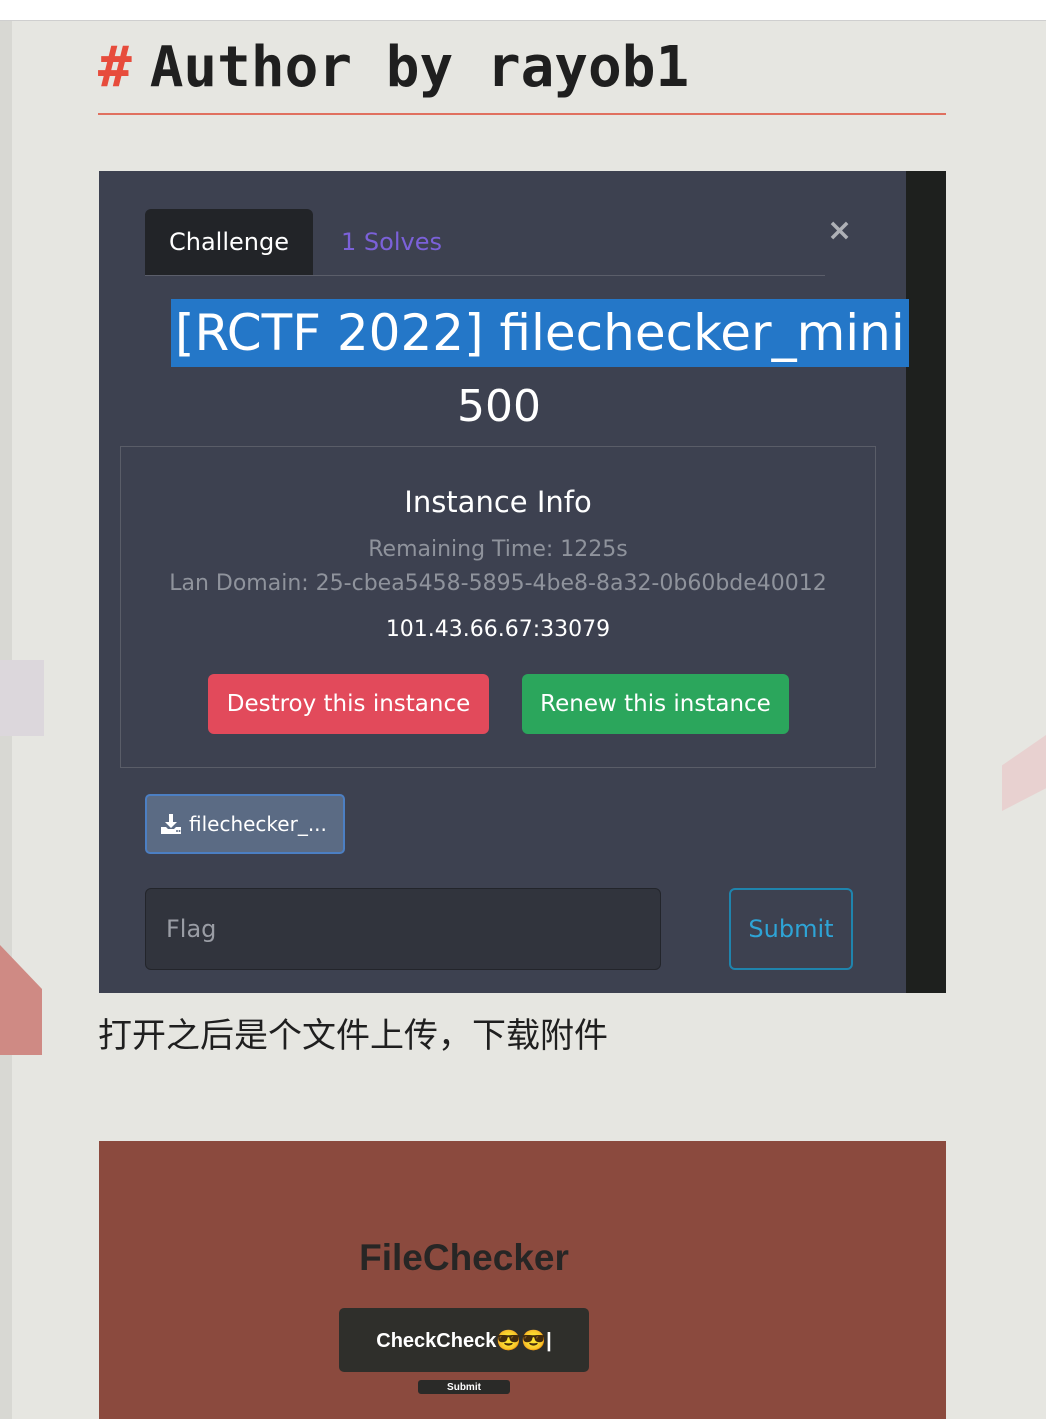 Image resolution: width=1046 pixels, height=1419 pixels. What do you see at coordinates (499, 406) in the screenshot?
I see `challenge-points: 500` at bounding box center [499, 406].